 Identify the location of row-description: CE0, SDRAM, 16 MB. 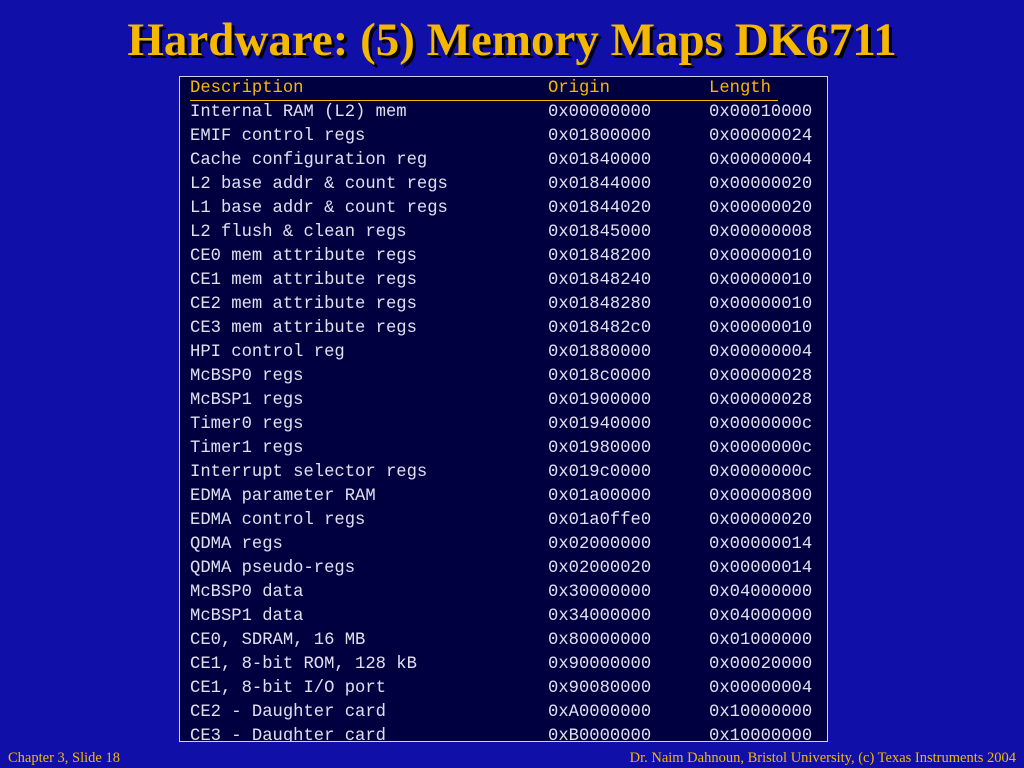
(278, 640).